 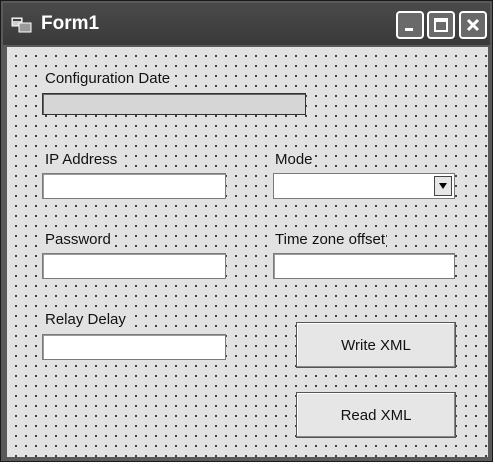 What do you see at coordinates (78, 239) in the screenshot?
I see `password-label: Password` at bounding box center [78, 239].